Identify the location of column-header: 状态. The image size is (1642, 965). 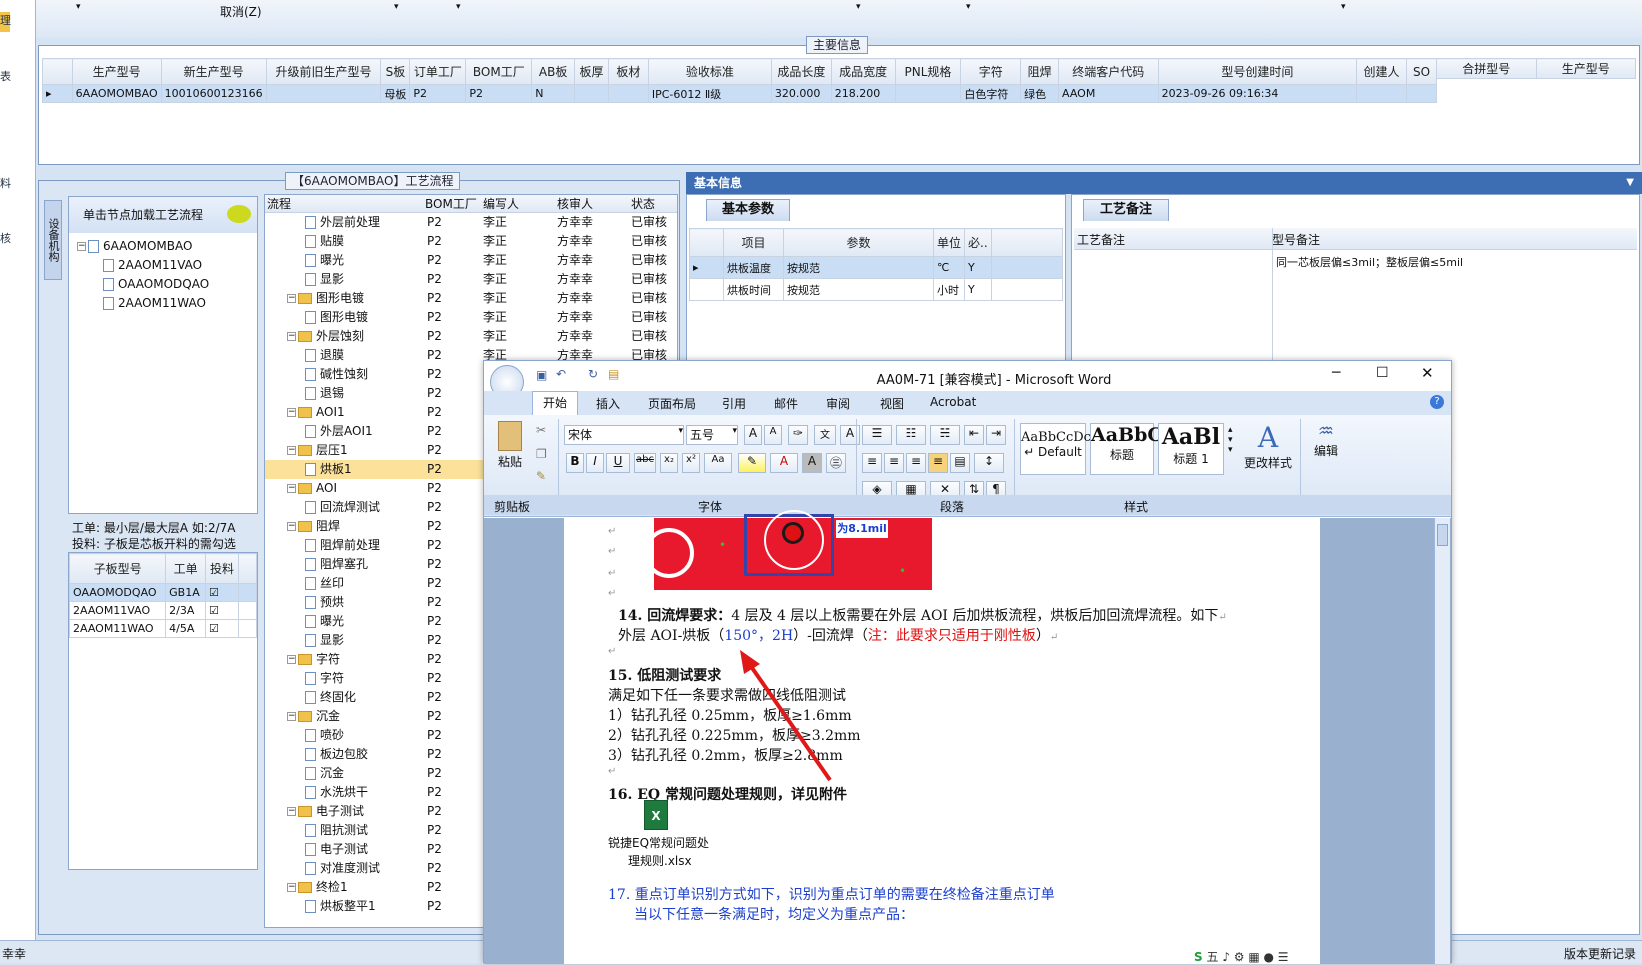
(643, 203).